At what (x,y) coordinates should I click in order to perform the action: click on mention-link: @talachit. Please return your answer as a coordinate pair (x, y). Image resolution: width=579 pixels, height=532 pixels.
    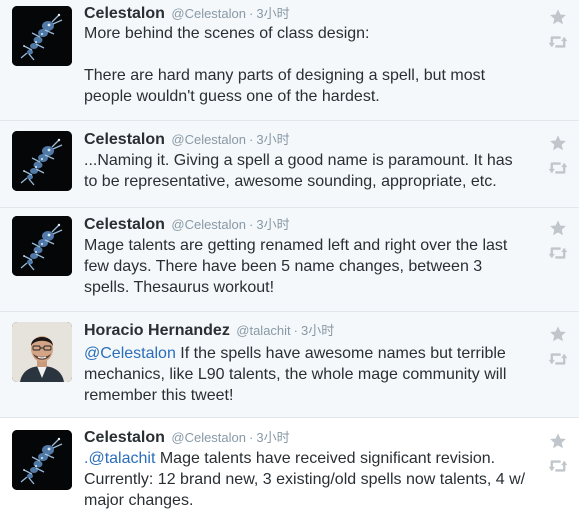
    Looking at the image, I should click on (121, 458).